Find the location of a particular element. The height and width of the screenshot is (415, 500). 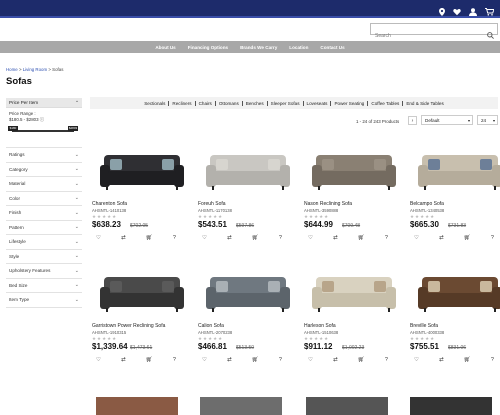

breadcrumb-living-room: Living Room is located at coordinates (35, 69).